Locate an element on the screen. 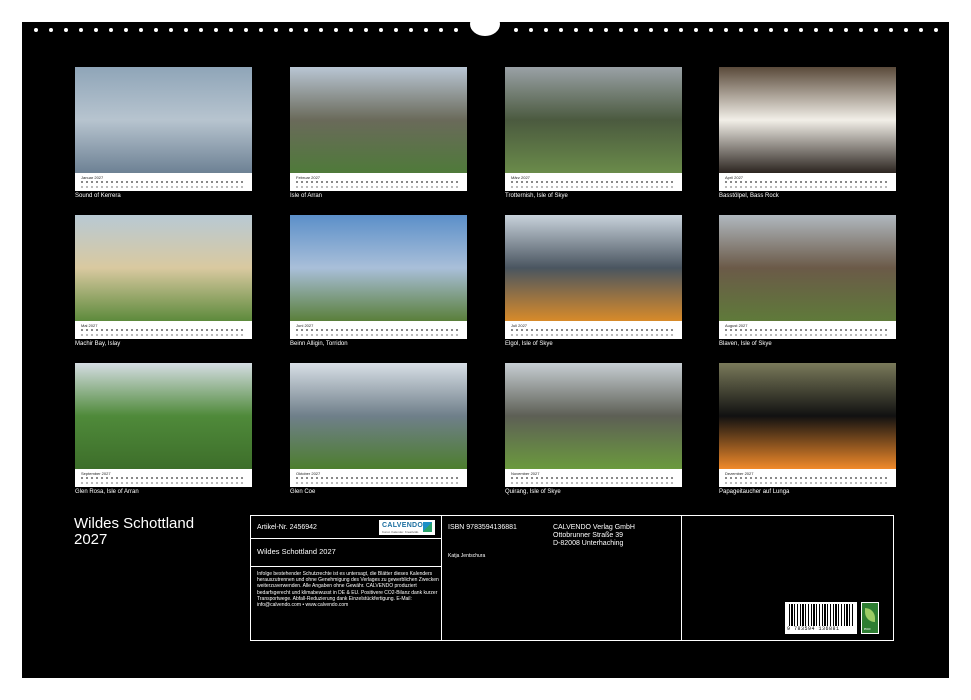 The height and width of the screenshot is (700, 971). month-calendar-strip: Oktober 2027 is located at coordinates (378, 478).